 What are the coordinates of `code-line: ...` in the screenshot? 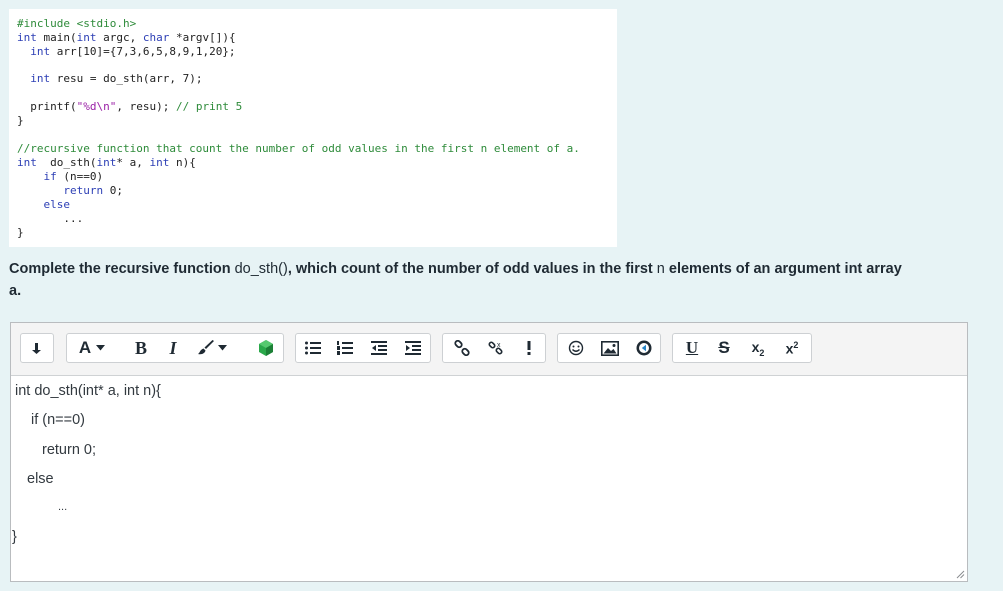 It's located at (50, 219).